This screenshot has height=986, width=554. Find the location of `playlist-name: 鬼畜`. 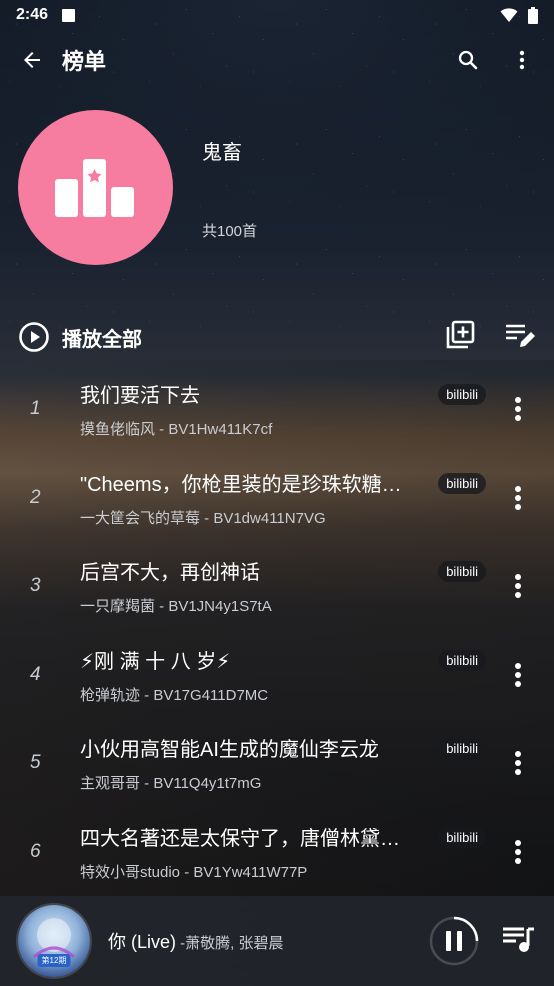

playlist-name: 鬼畜 is located at coordinates (222, 153).